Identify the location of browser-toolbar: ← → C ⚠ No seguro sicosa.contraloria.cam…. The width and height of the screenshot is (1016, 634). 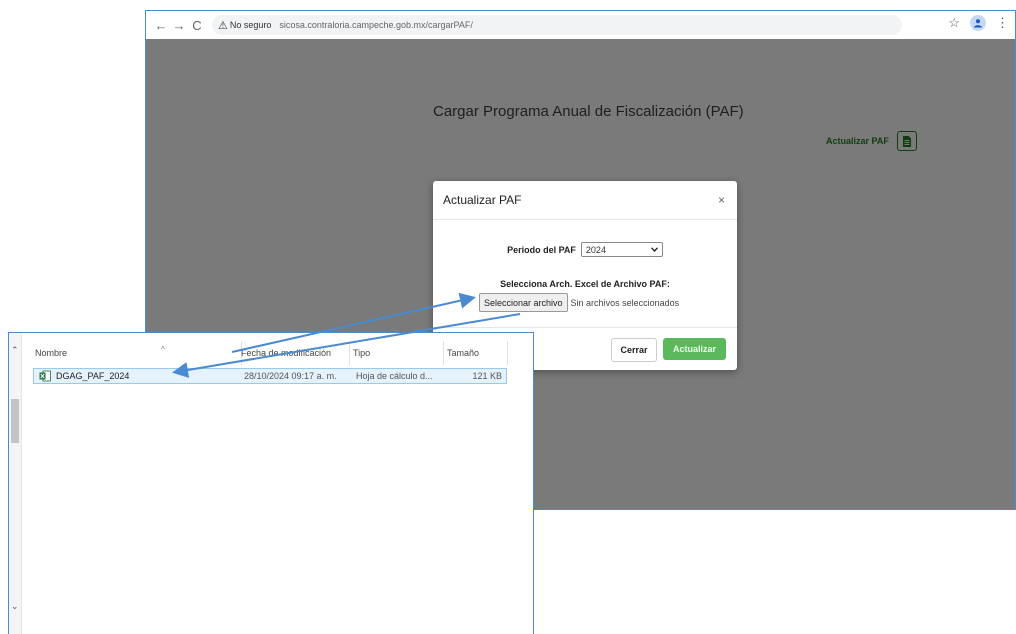
(580, 25).